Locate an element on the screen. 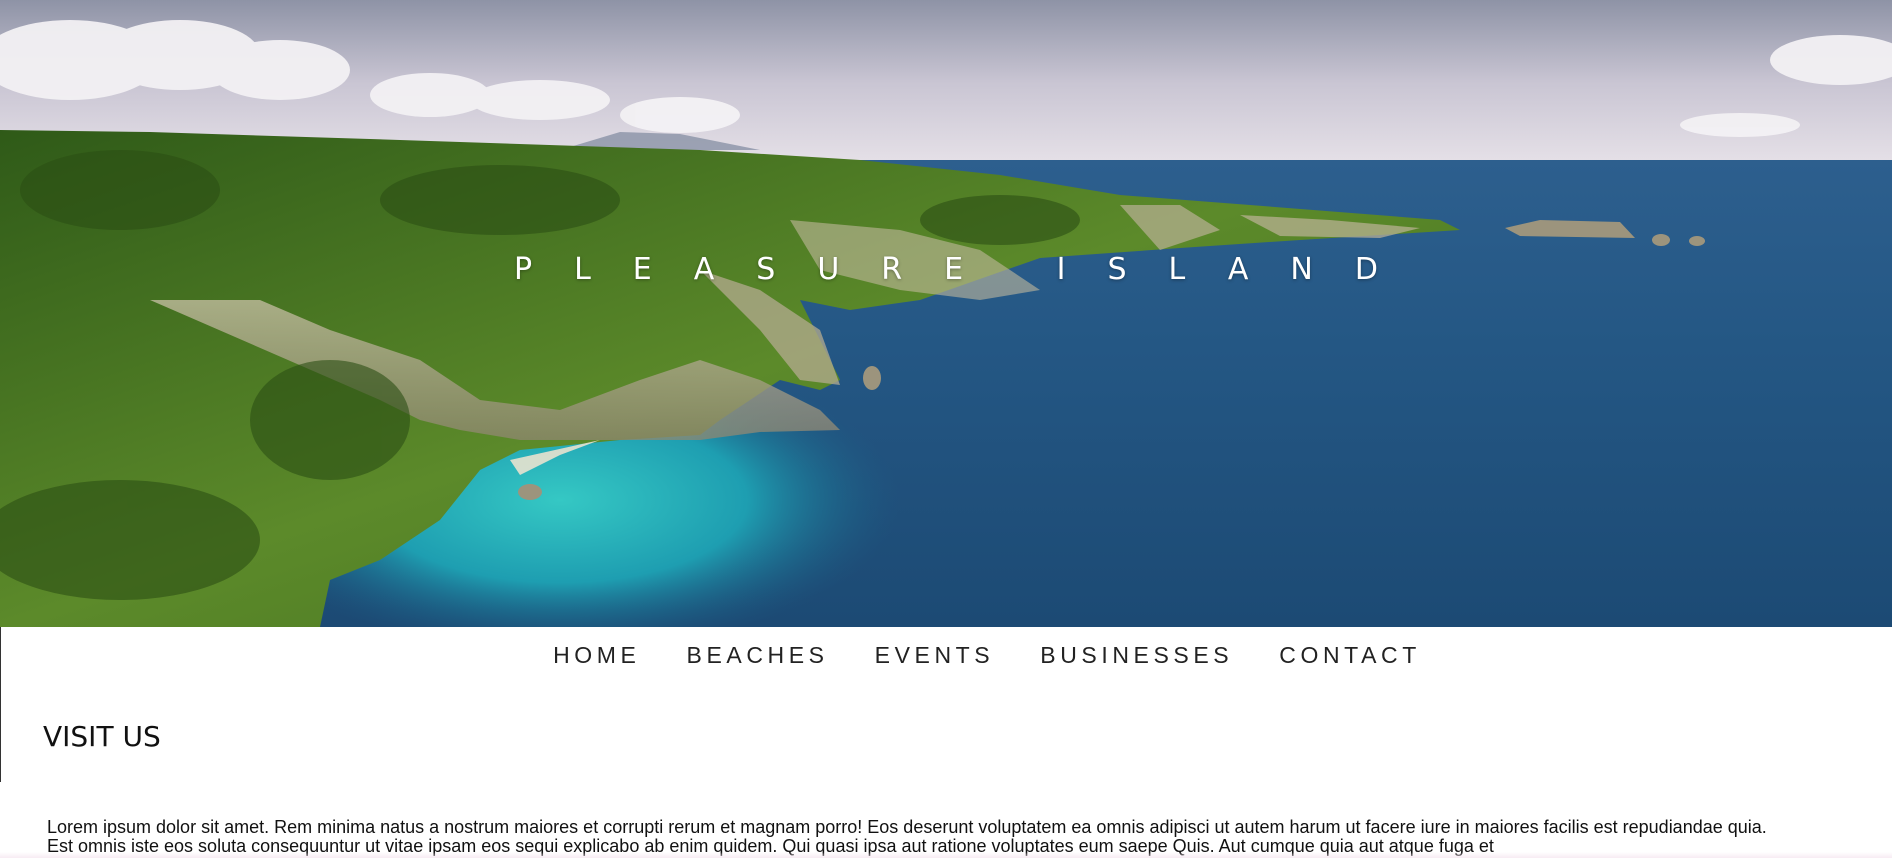 The height and width of the screenshot is (858, 1892). nav-item-contact: CONTACT is located at coordinates (1350, 655).